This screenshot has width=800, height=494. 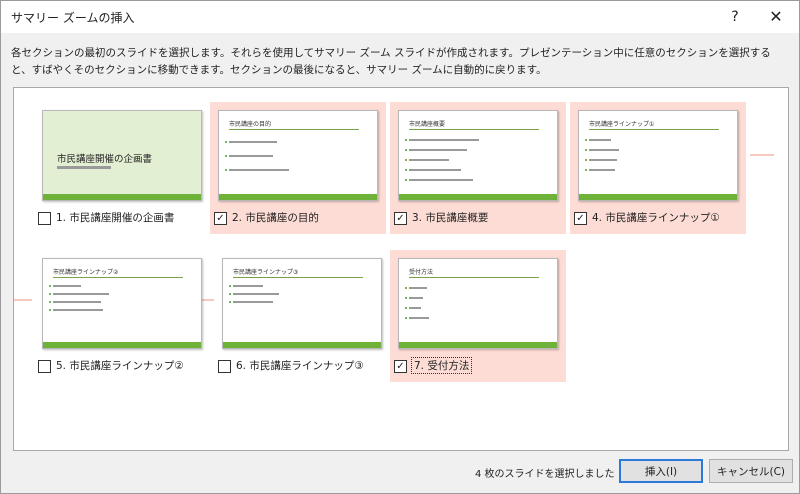 I want to click on slide-thumbnail: 市民講座ラインナップ①, so click(x=658, y=155).